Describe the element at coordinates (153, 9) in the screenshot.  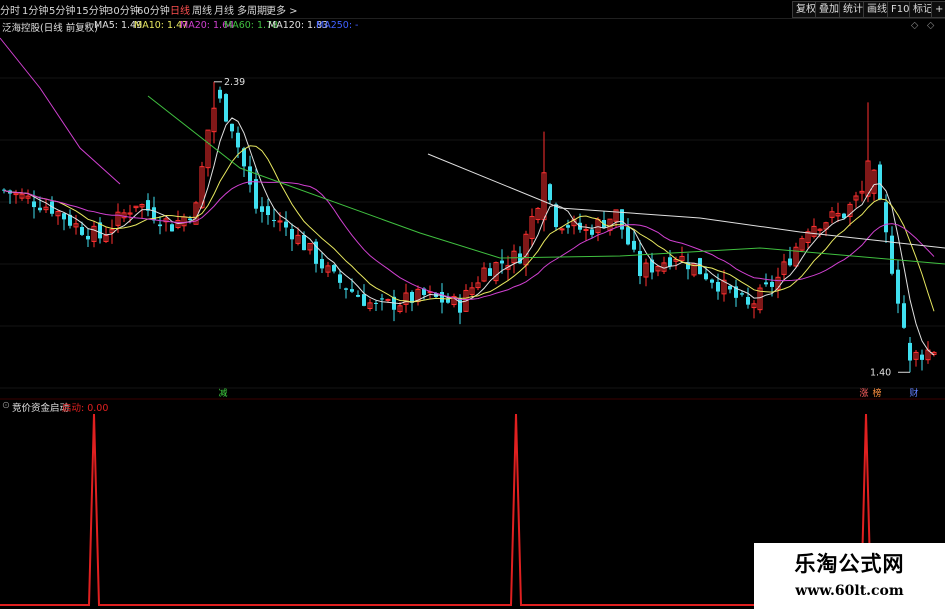
I see `period-tab-5: 60分钟` at that location.